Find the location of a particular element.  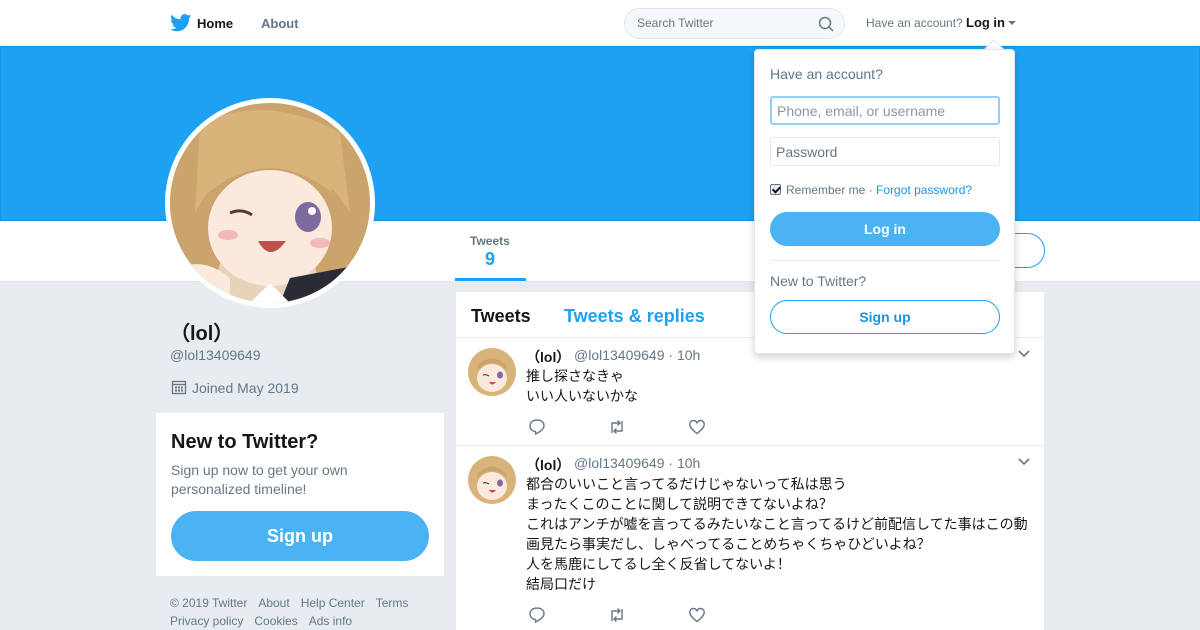

stat-tweets: Tweets 9 is located at coordinates (490, 251).